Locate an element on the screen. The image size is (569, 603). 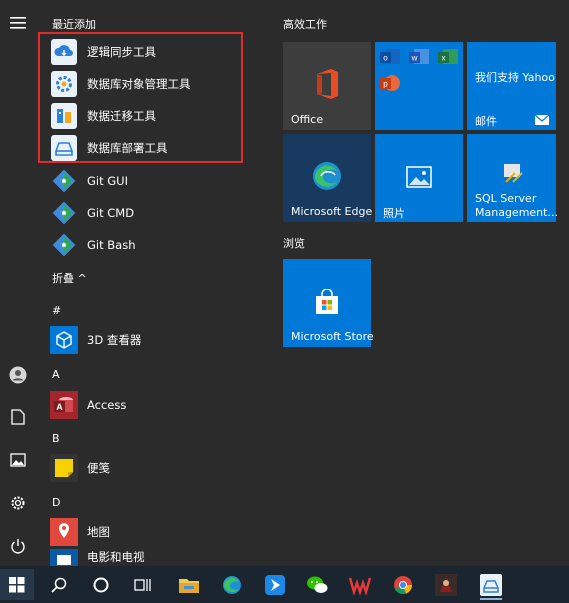
search-icon is located at coordinates (59, 585).